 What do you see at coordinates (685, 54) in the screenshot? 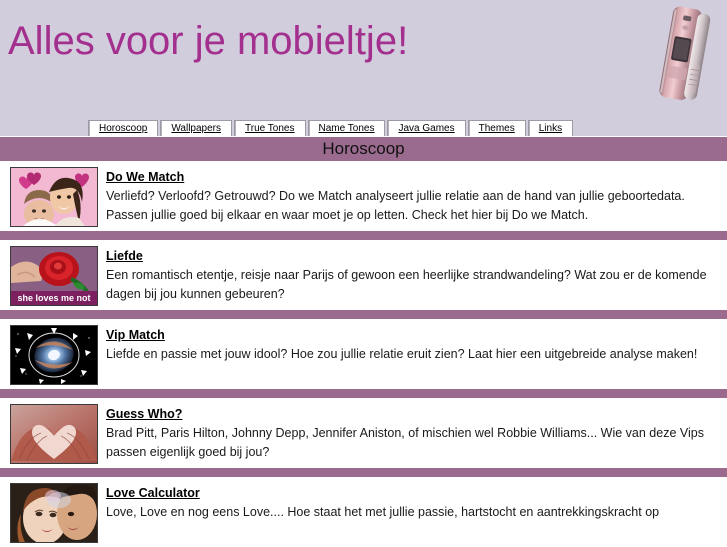
I see `mobile-phone-image` at bounding box center [685, 54].